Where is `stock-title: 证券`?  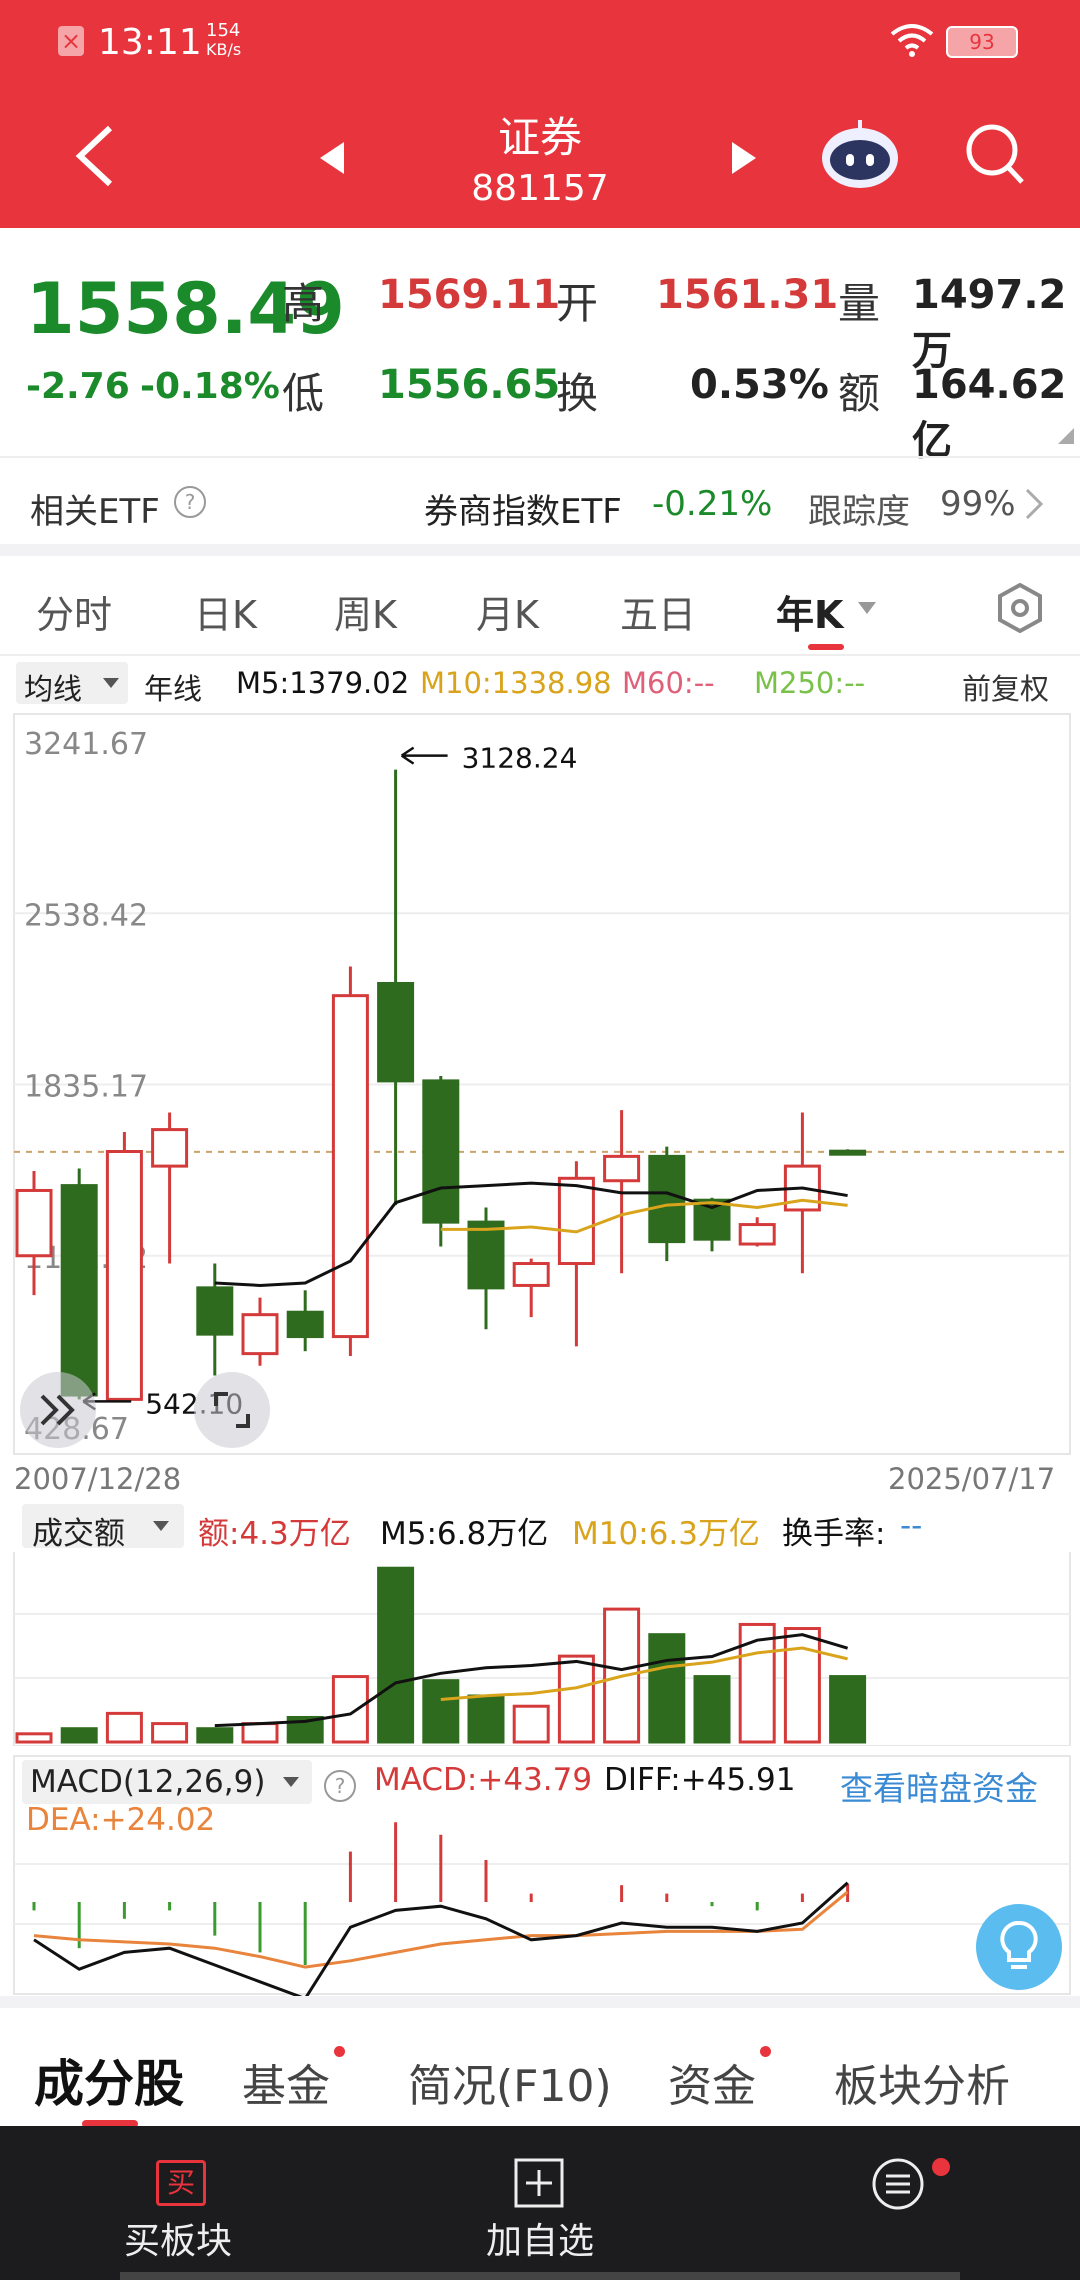
stock-title: 证券 is located at coordinates (539, 137).